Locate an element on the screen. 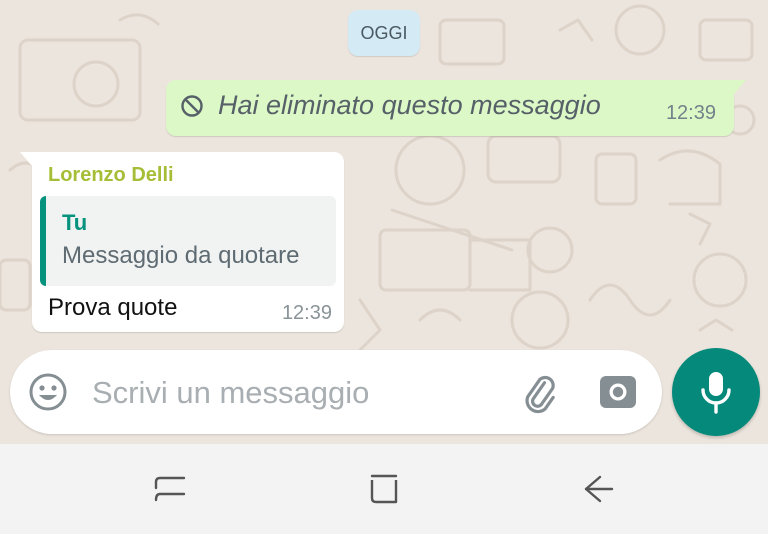  message-composer is located at coordinates (336, 392).